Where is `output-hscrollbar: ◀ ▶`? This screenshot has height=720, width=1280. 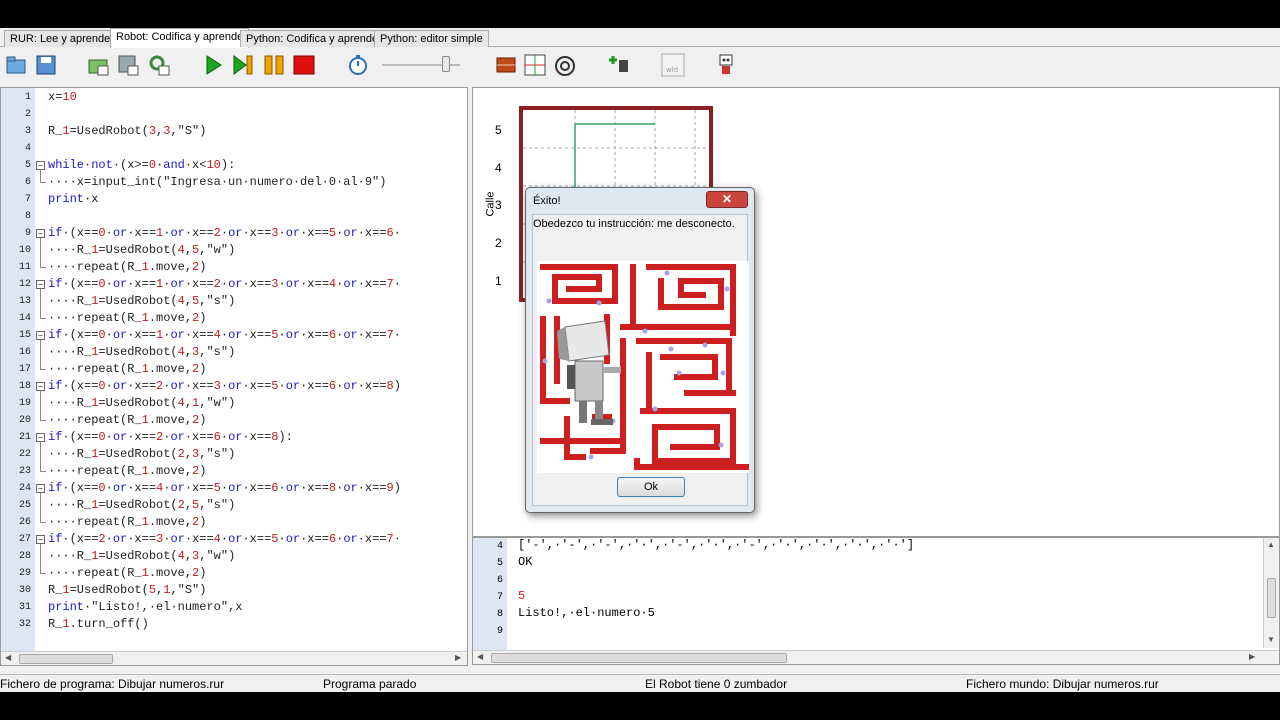
output-hscrollbar: ◀ ▶ is located at coordinates (876, 657).